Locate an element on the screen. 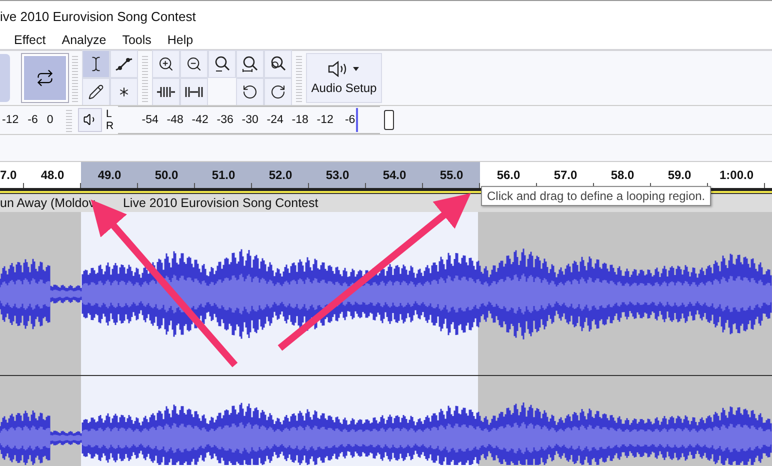 The height and width of the screenshot is (466, 772). time-label: 51.0 is located at coordinates (224, 175).